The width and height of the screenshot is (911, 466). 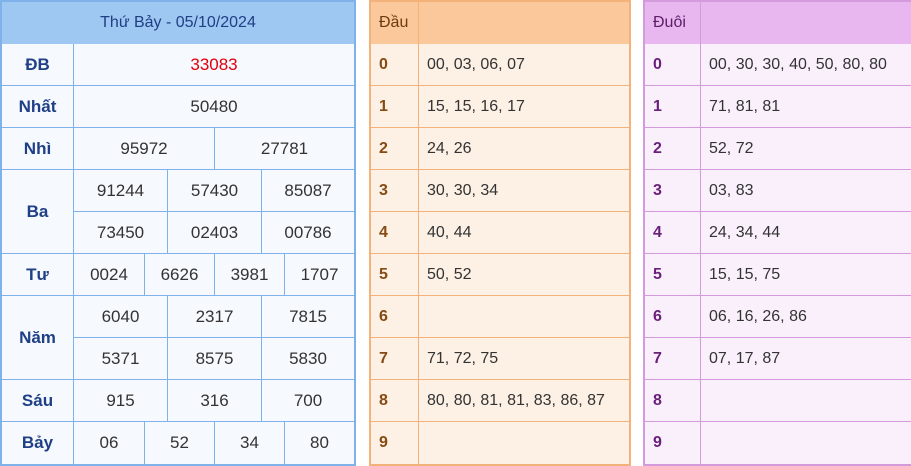 I want to click on dau-values: 50, 52, so click(x=524, y=275).